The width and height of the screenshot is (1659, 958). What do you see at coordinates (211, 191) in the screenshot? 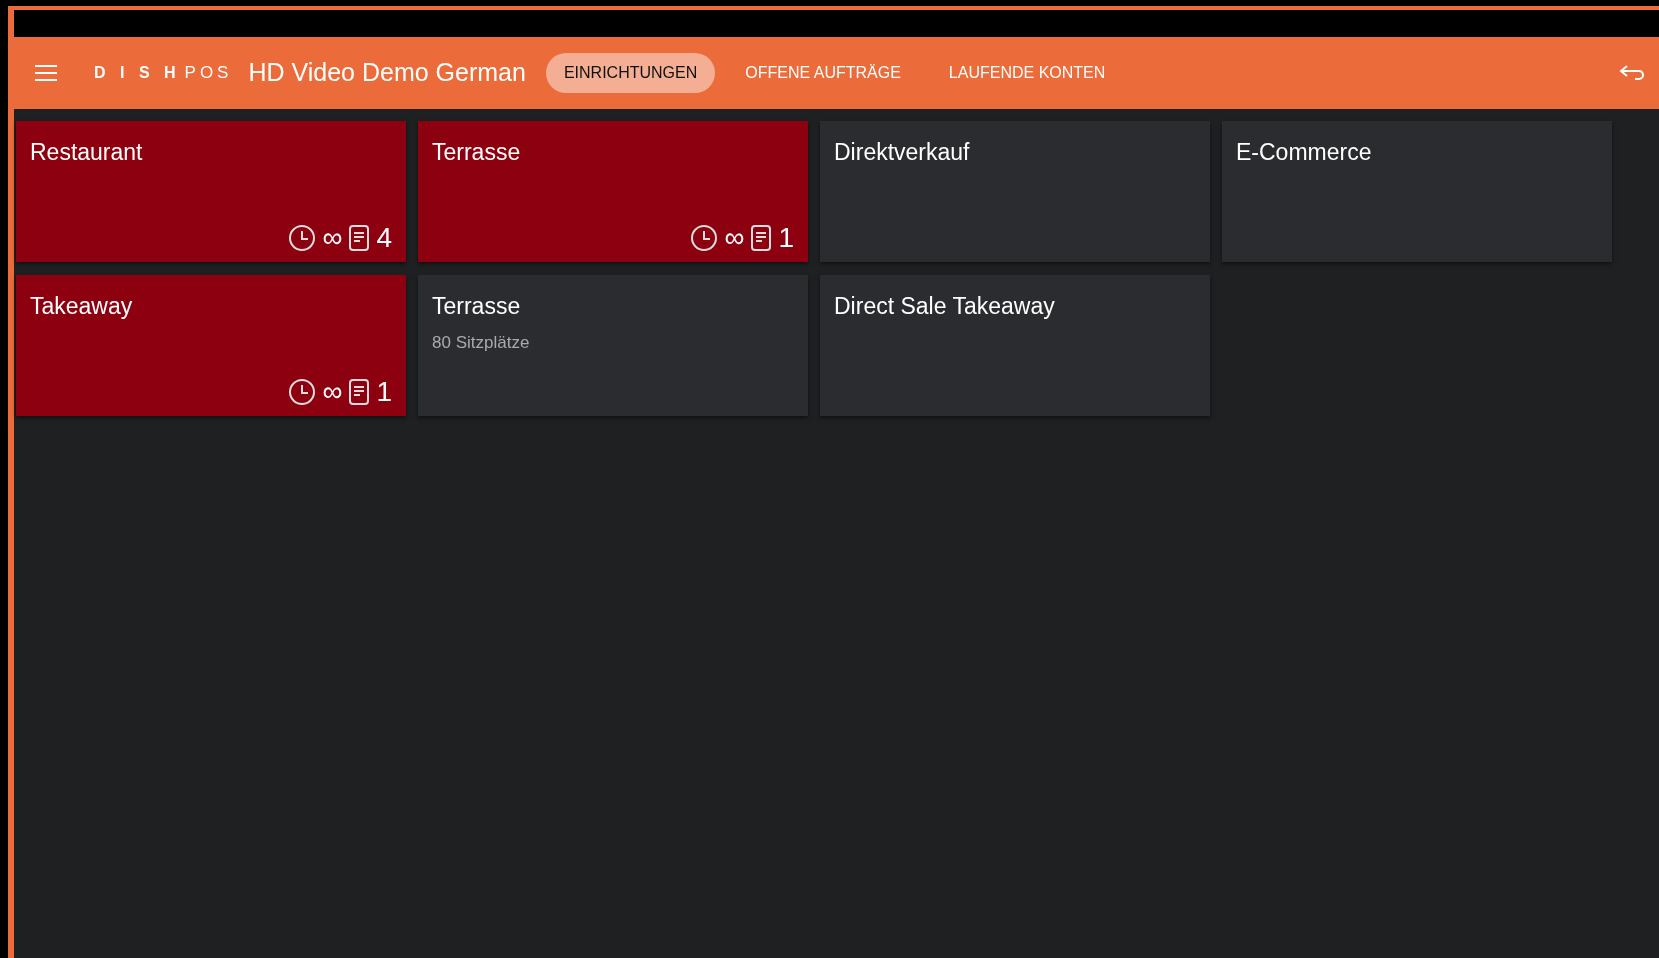
I see `area-tile: Restaurant ∞ 4` at bounding box center [211, 191].